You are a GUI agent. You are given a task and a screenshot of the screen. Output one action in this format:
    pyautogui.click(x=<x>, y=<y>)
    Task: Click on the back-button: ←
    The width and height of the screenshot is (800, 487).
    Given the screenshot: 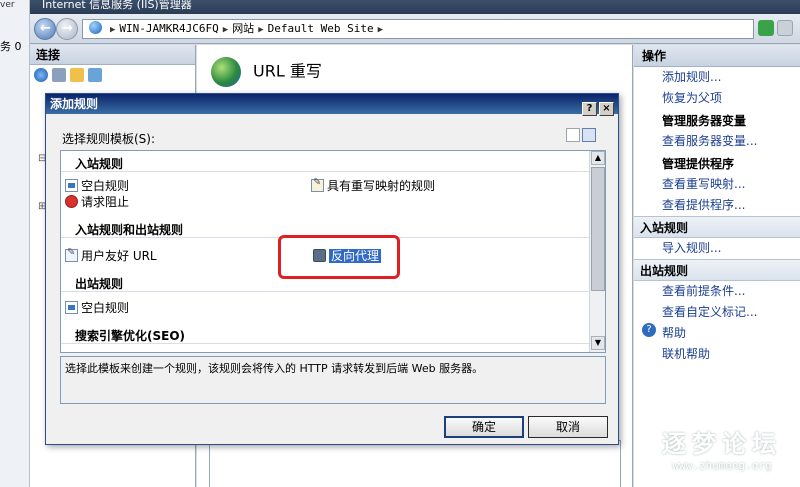 What is the action you would take?
    pyautogui.click(x=45, y=29)
    